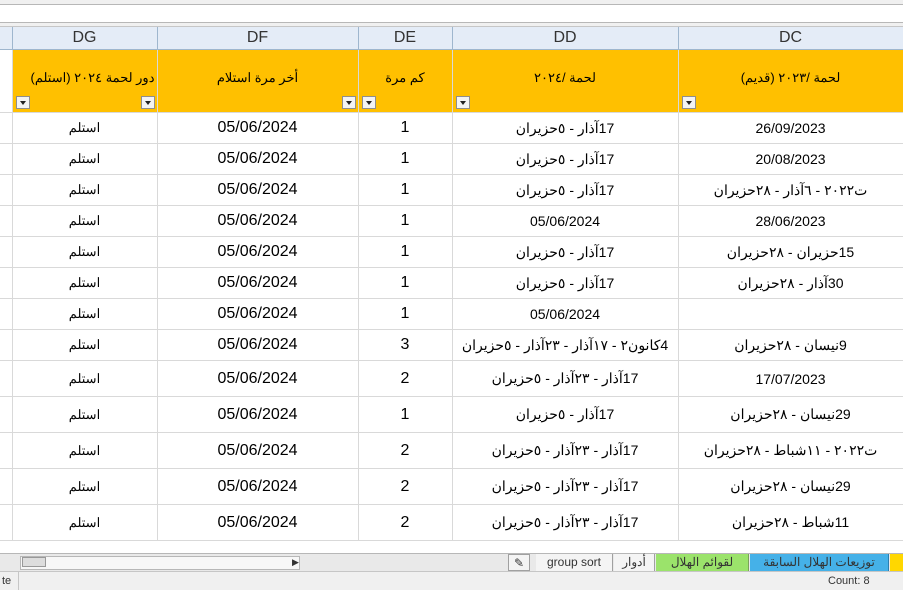 The width and height of the screenshot is (903, 590). What do you see at coordinates (295, 562) in the screenshot?
I see `scroll-right-arrow-icon: ▶` at bounding box center [295, 562].